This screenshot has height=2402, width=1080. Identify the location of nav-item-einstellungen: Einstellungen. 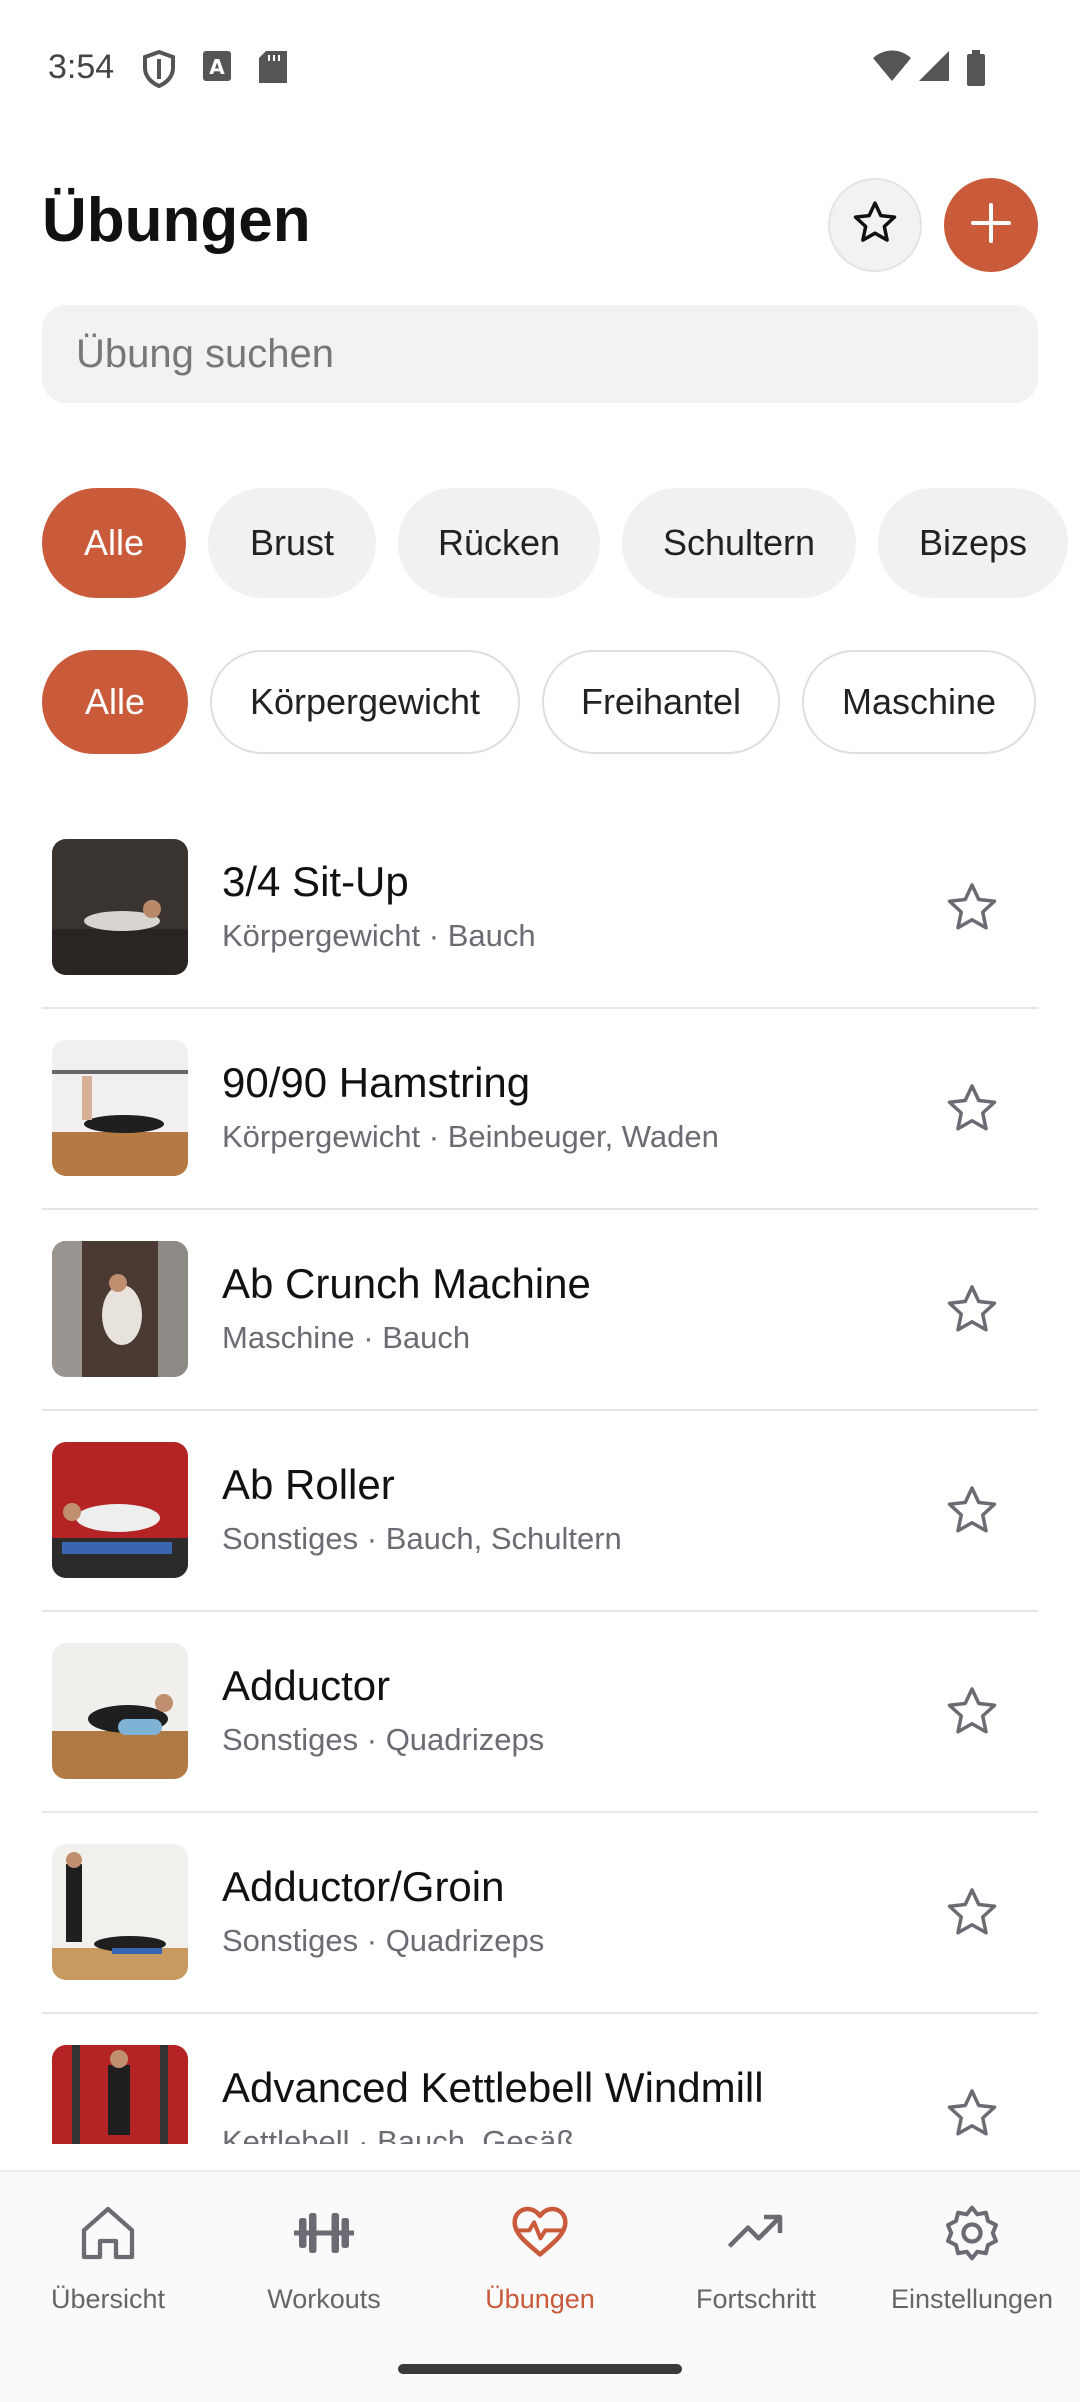
(972, 2257).